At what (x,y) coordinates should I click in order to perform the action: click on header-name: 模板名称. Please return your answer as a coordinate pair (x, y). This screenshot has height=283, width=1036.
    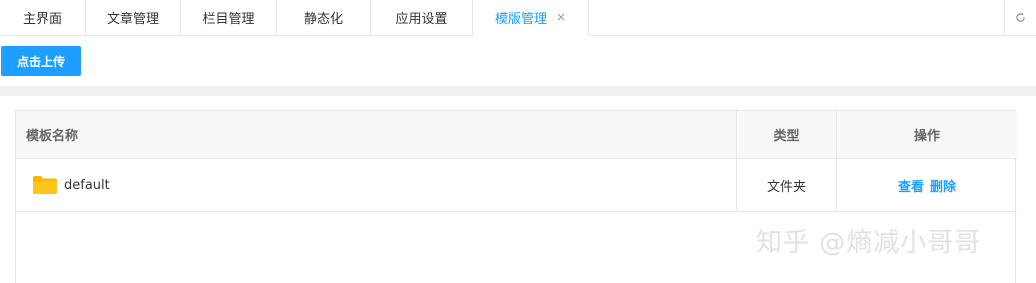
    Looking at the image, I should click on (52, 136).